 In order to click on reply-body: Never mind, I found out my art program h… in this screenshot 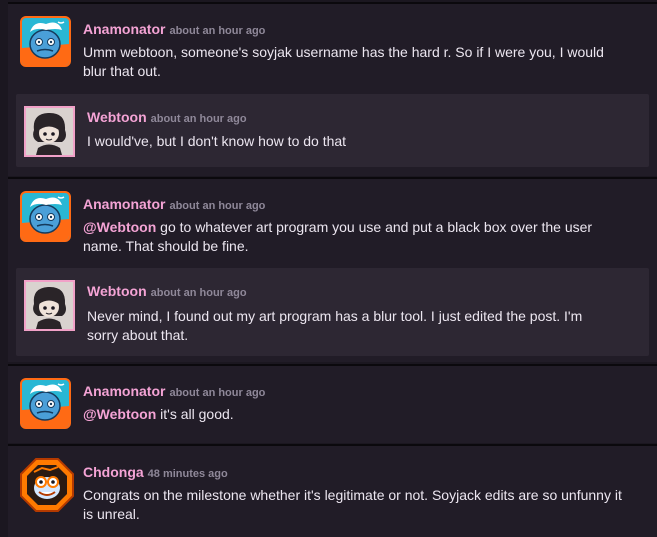, I will do `click(335, 325)`.